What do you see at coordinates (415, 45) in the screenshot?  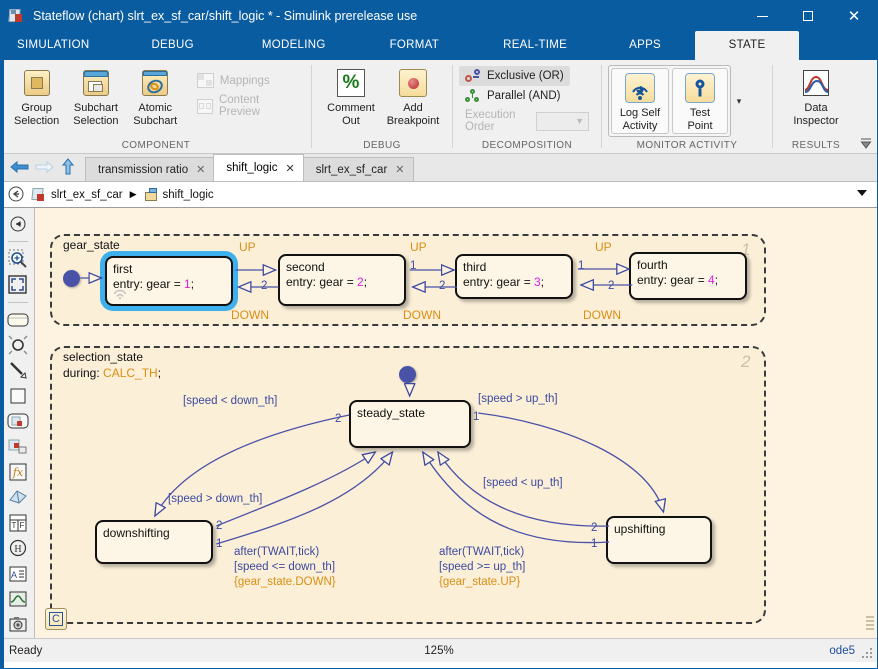 I see `ribbon-tab-format: FORMAT` at bounding box center [415, 45].